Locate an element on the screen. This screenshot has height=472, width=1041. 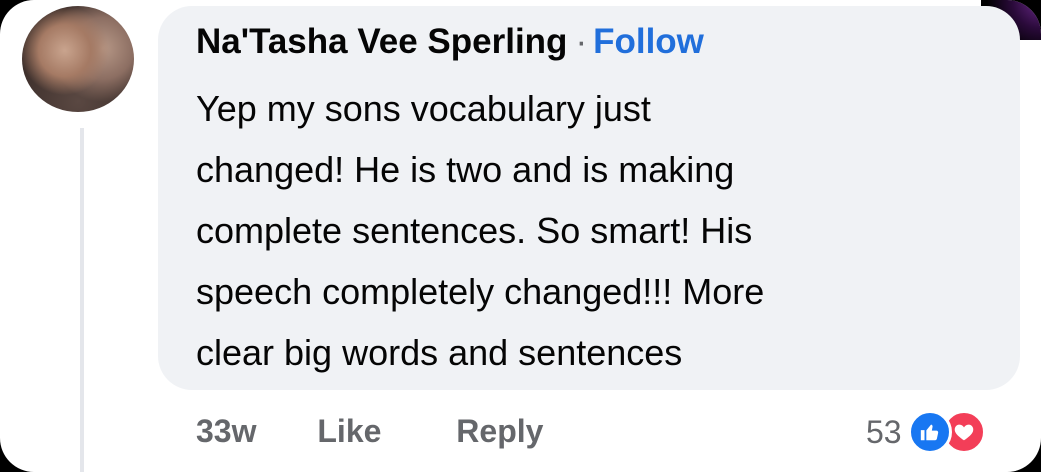
reaction-count: 53 is located at coordinates (884, 431).